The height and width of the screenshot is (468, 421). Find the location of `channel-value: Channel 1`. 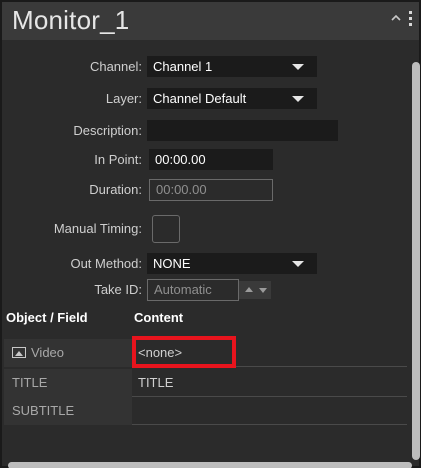

channel-value: Channel 1 is located at coordinates (183, 66).